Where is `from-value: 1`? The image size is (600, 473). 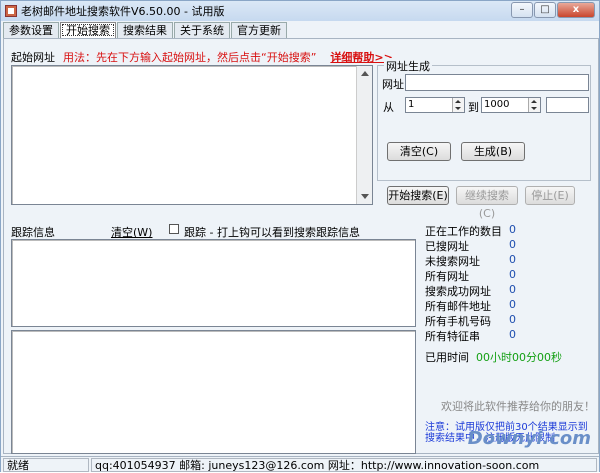 from-value: 1 is located at coordinates (411, 104).